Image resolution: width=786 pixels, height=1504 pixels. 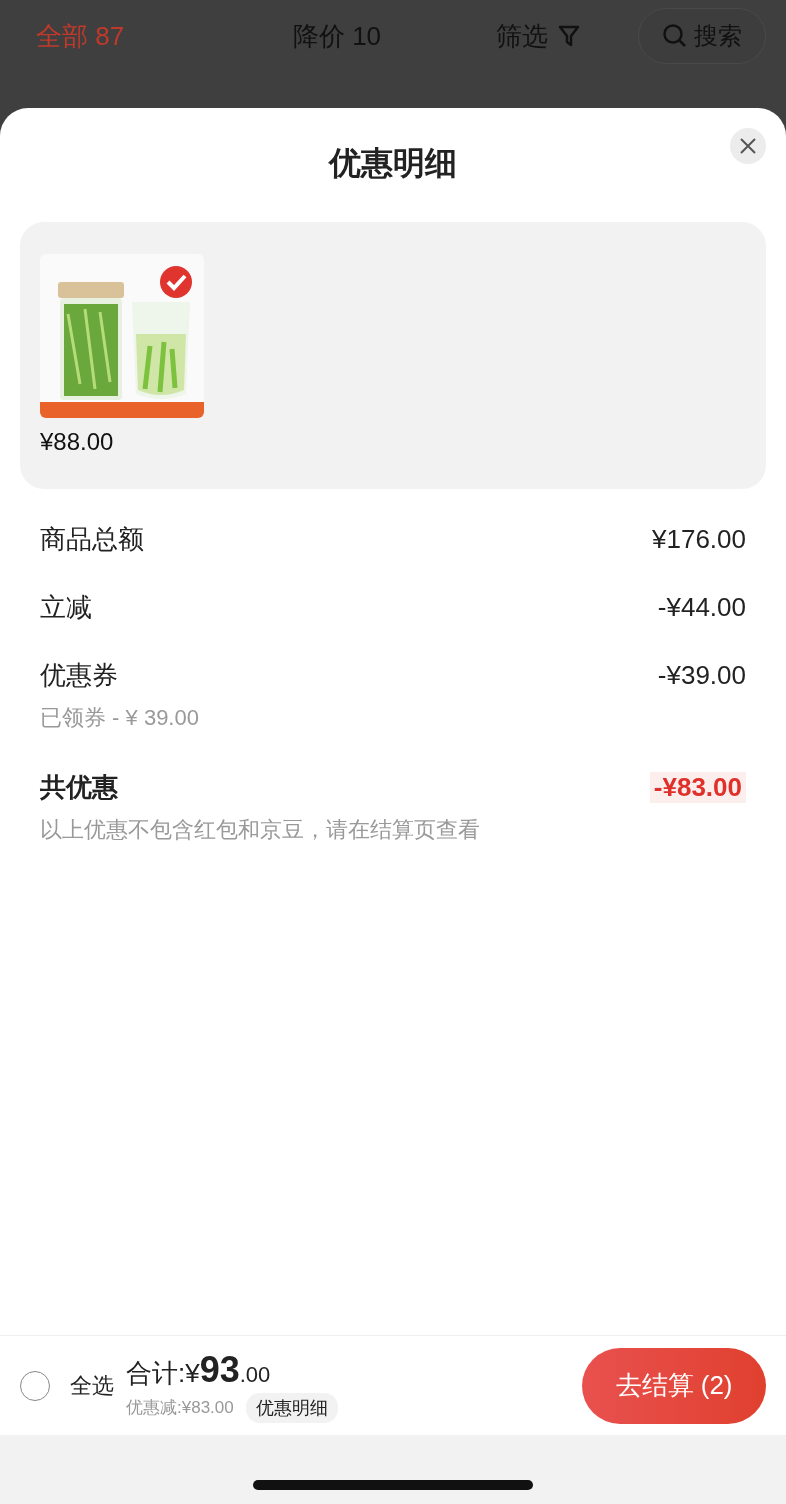 I want to click on sheet-title: 优惠明细, so click(x=393, y=163).